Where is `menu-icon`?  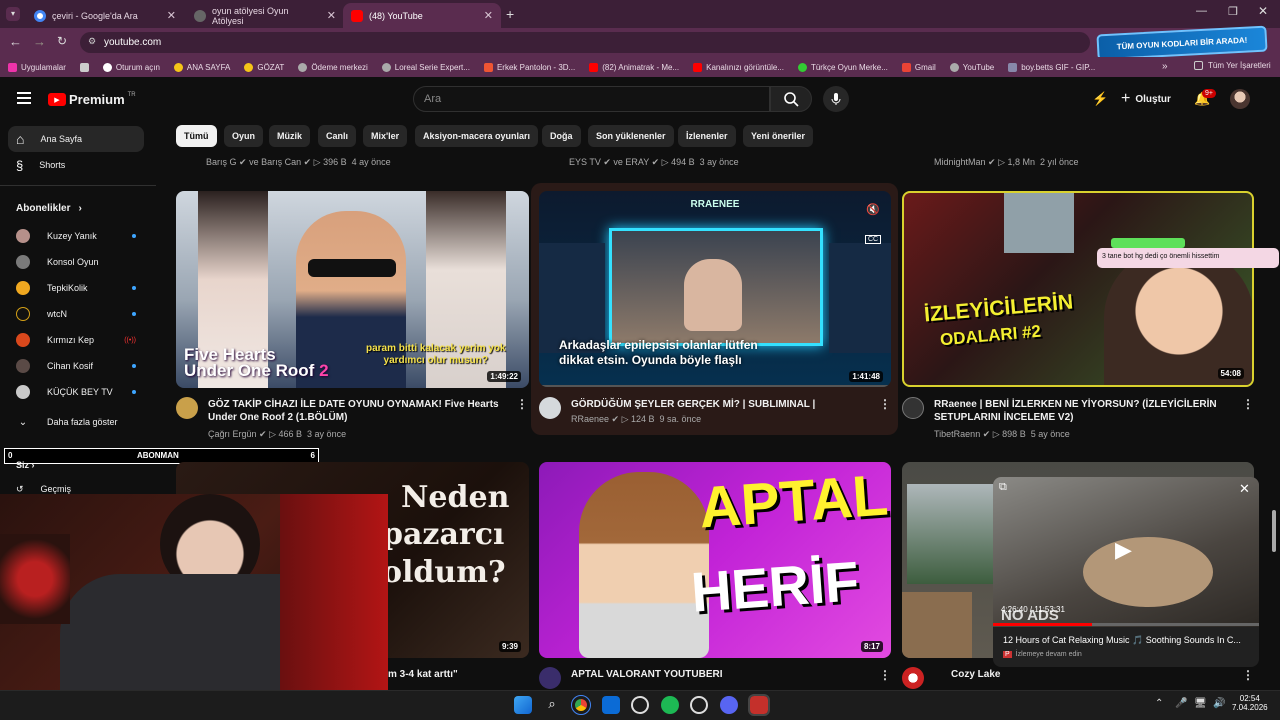
menu-icon is located at coordinates (24, 98).